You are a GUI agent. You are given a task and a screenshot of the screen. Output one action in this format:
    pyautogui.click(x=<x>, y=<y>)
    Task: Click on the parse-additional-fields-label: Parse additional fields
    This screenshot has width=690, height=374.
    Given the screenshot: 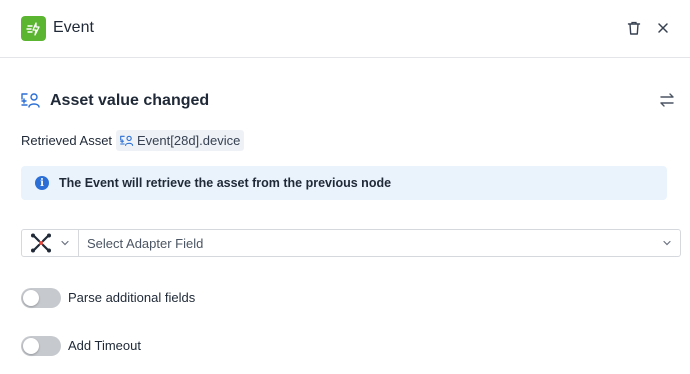 What is the action you would take?
    pyautogui.click(x=132, y=297)
    